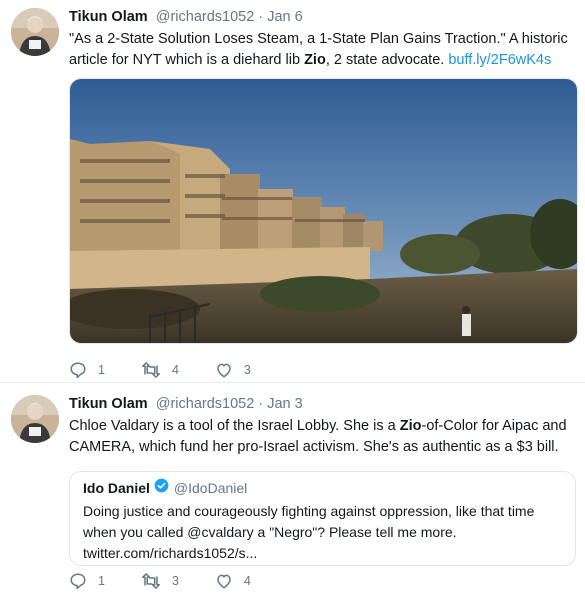 The width and height of the screenshot is (585, 612). What do you see at coordinates (210, 487) in the screenshot?
I see `quoted-author-handle: @IdoDaniel` at bounding box center [210, 487].